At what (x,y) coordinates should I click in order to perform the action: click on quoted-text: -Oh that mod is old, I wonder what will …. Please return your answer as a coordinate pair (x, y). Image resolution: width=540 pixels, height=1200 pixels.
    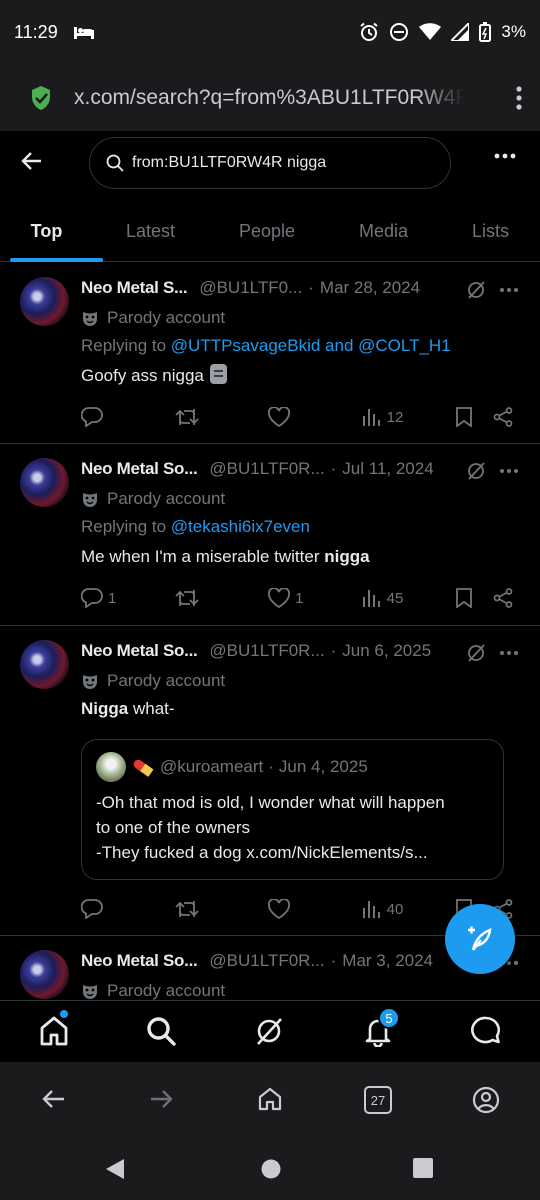
    Looking at the image, I should click on (270, 827).